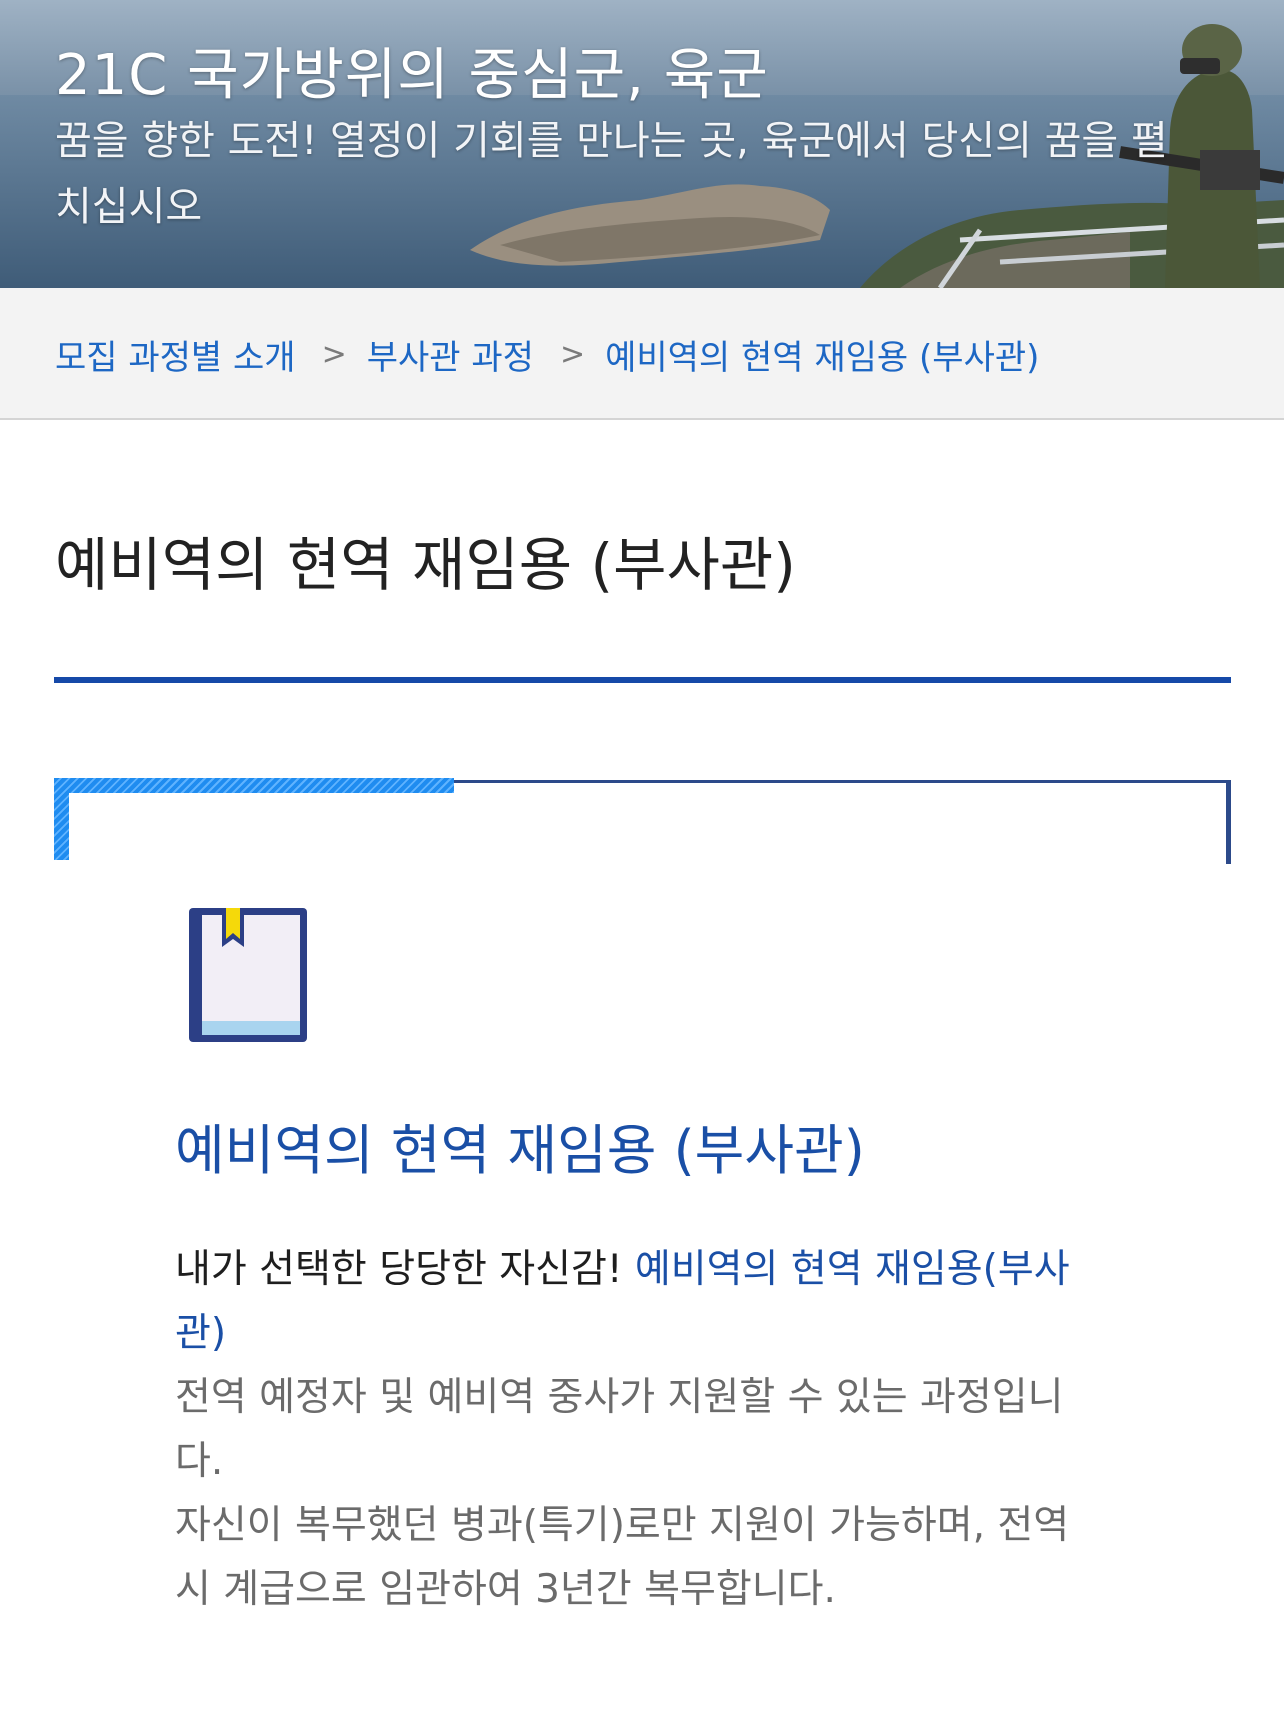 The width and height of the screenshot is (1284, 1717). I want to click on card-title: 예비역의 현역 재임용 (부사관), so click(520, 1150).